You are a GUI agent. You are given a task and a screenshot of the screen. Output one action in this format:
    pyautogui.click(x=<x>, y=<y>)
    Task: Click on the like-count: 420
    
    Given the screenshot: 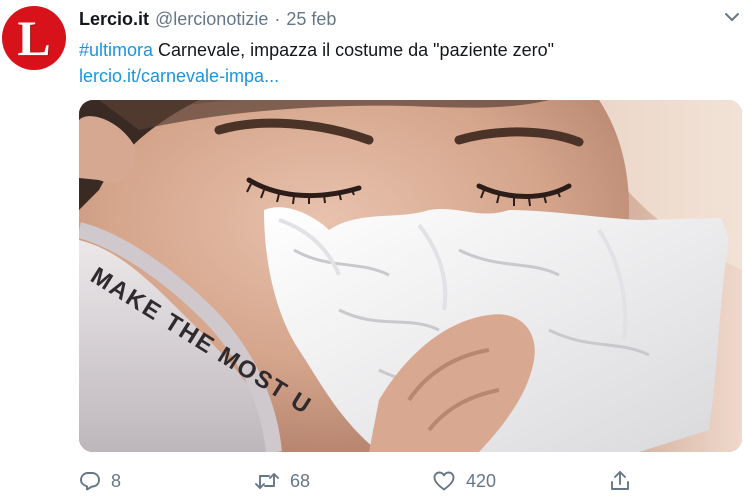 What is the action you would take?
    pyautogui.click(x=481, y=480)
    